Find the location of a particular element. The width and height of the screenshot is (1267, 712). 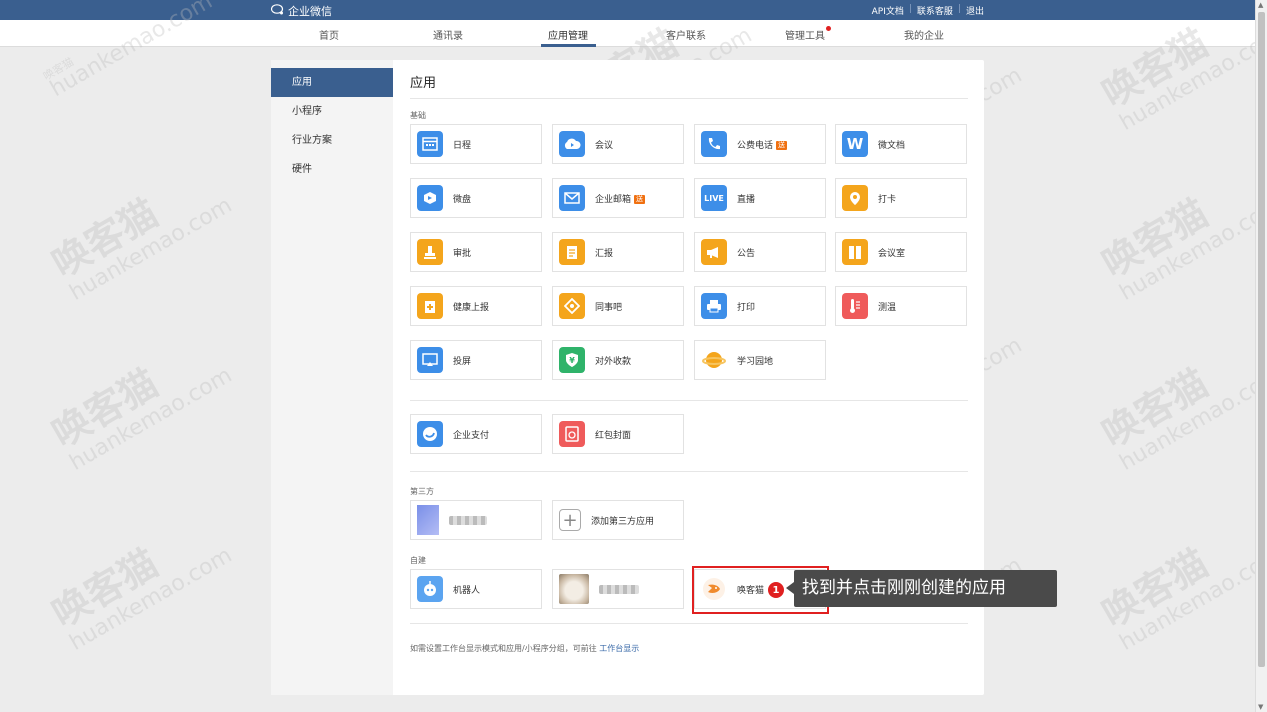

vertical-scrollbar: ▲ ▼ is located at coordinates (1261, 356).